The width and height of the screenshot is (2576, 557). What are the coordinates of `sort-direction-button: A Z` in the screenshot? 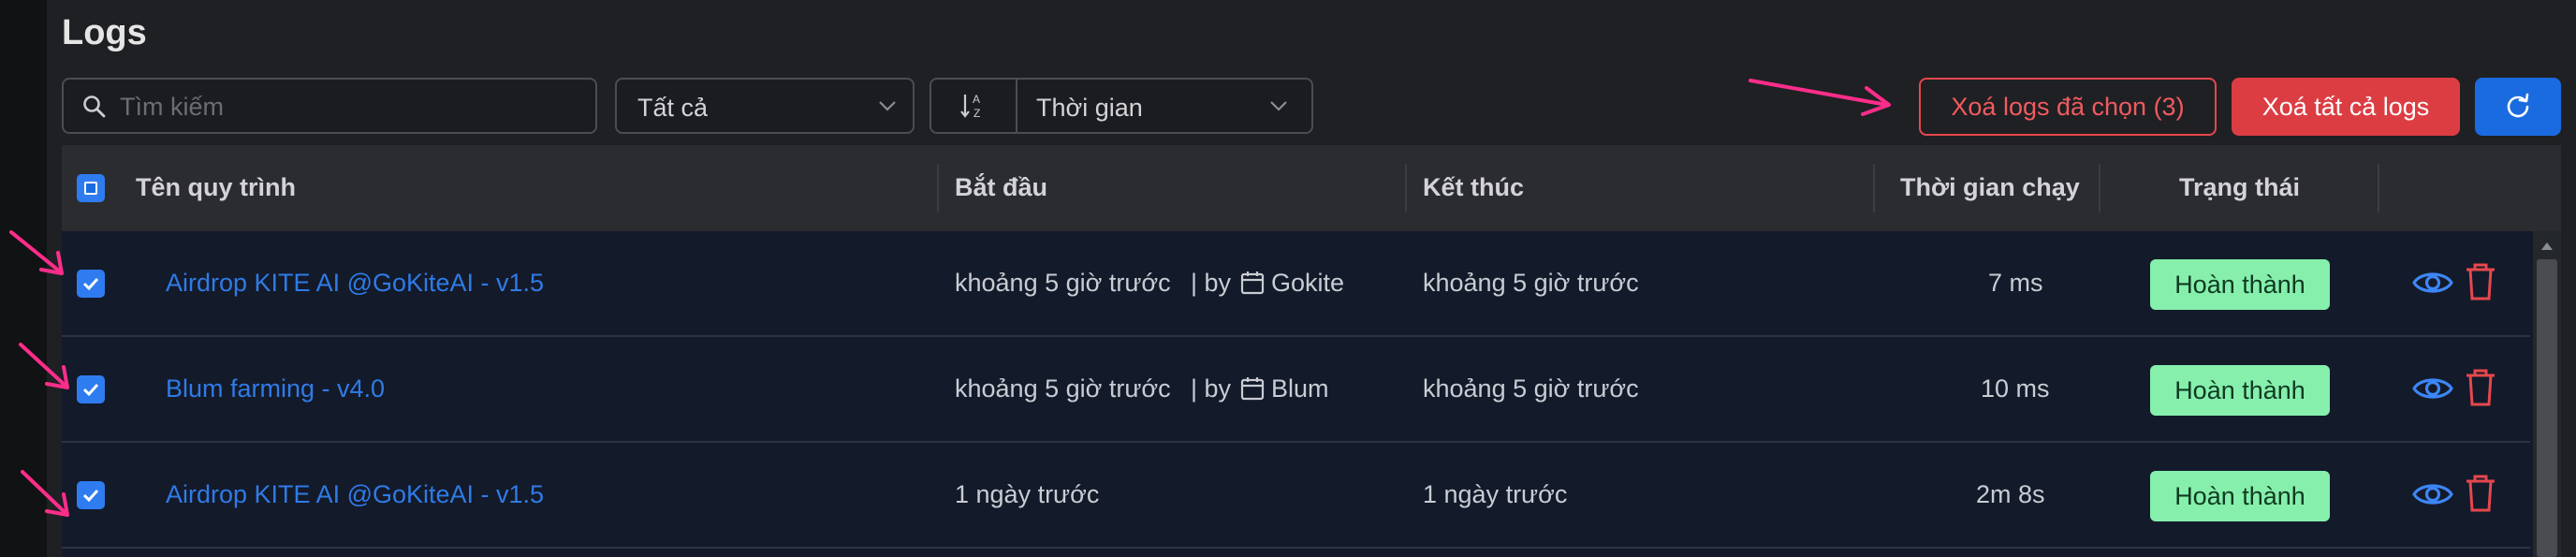 It's located at (974, 106).